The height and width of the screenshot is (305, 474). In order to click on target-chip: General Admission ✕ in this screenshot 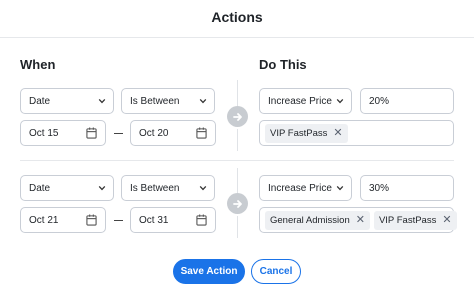, I will do `click(317, 220)`.